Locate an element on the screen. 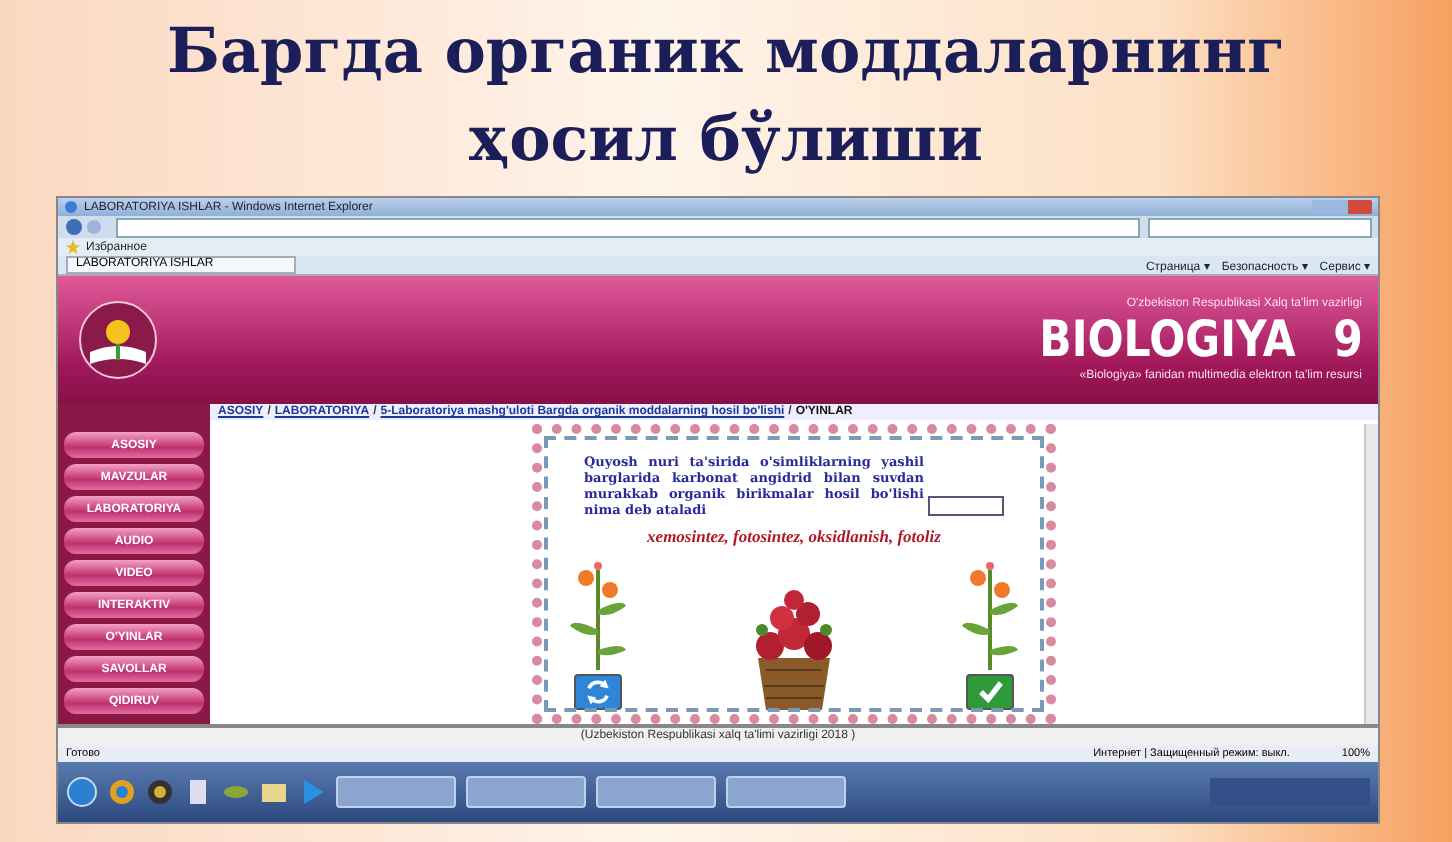  refresh-button is located at coordinates (598, 692).